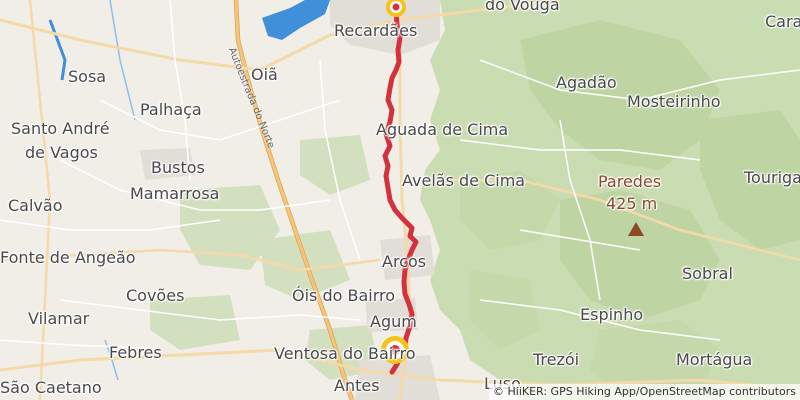 The height and width of the screenshot is (400, 800). Describe the element at coordinates (612, 314) in the screenshot. I see `place-label: Espinho` at that location.